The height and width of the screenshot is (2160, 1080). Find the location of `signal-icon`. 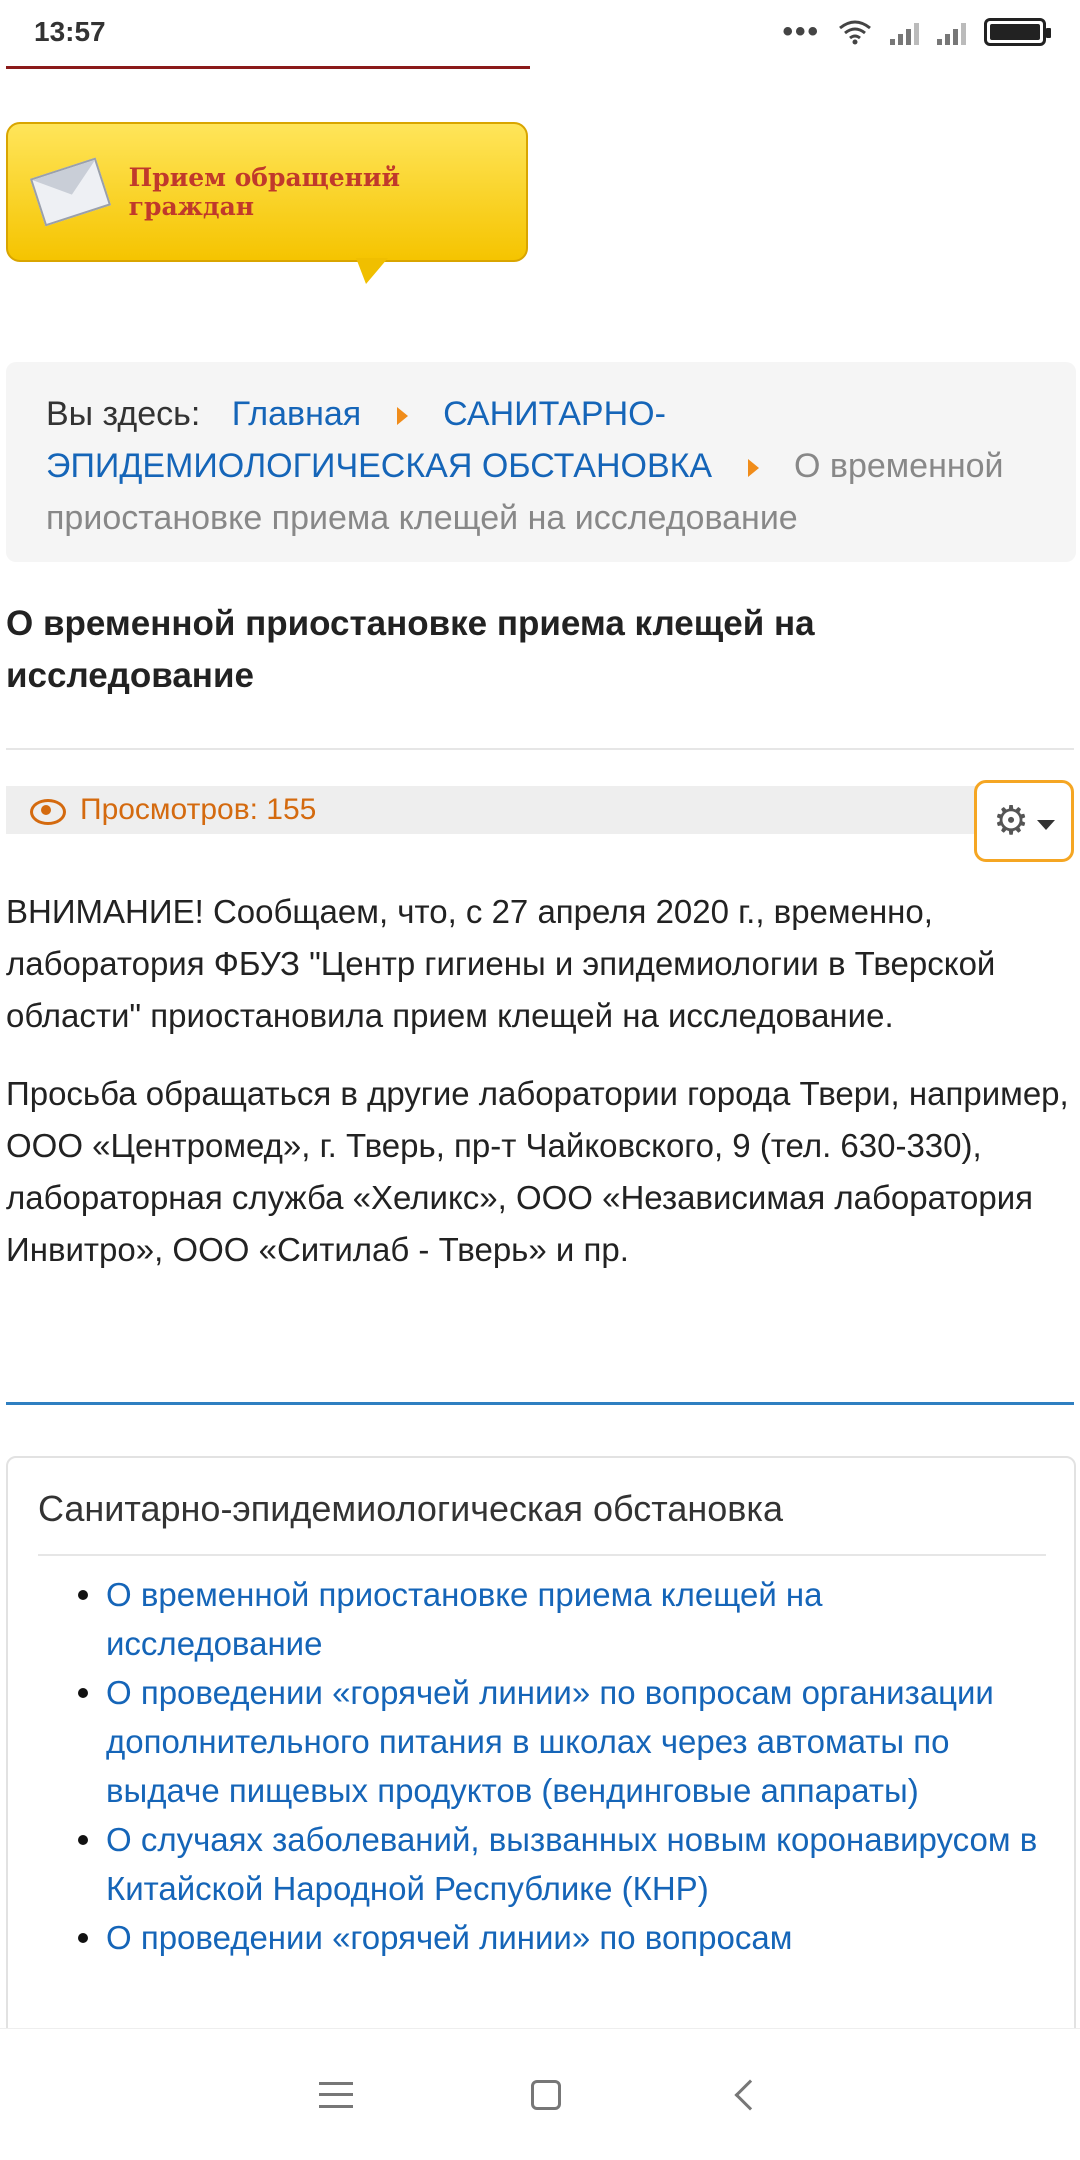

signal-icon is located at coordinates (904, 32).